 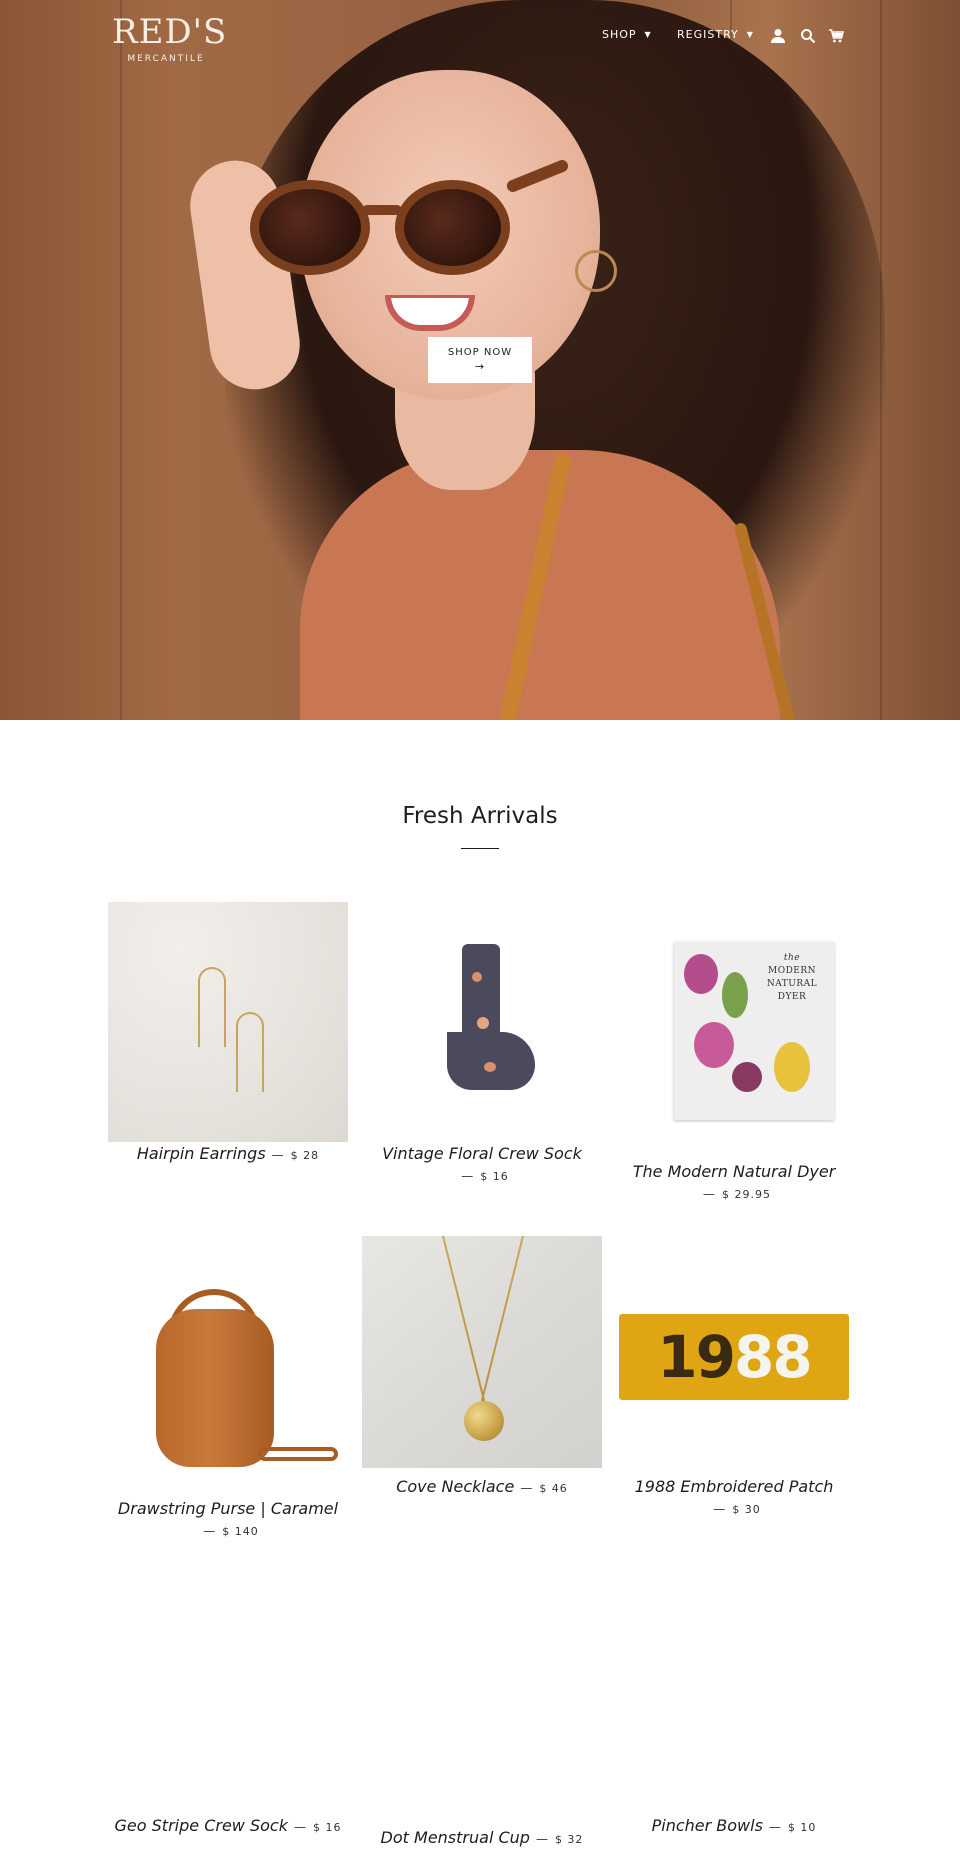 I want to click on hoop-earring, so click(x=596, y=271).